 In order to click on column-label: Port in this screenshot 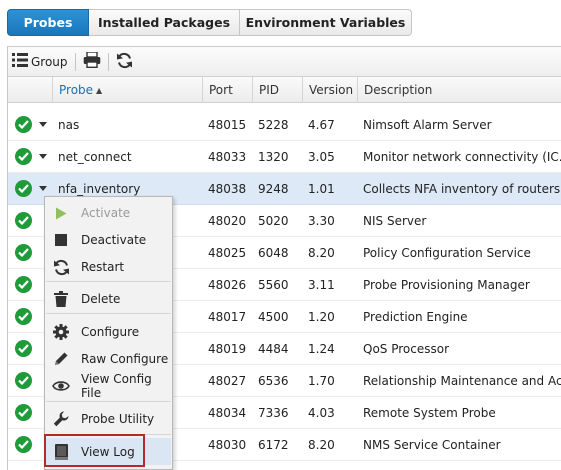, I will do `click(221, 90)`.